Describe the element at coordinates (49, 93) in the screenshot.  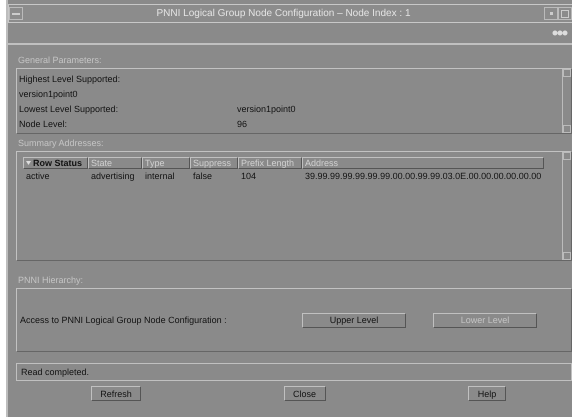
I see `parameter-label: version1point0` at that location.